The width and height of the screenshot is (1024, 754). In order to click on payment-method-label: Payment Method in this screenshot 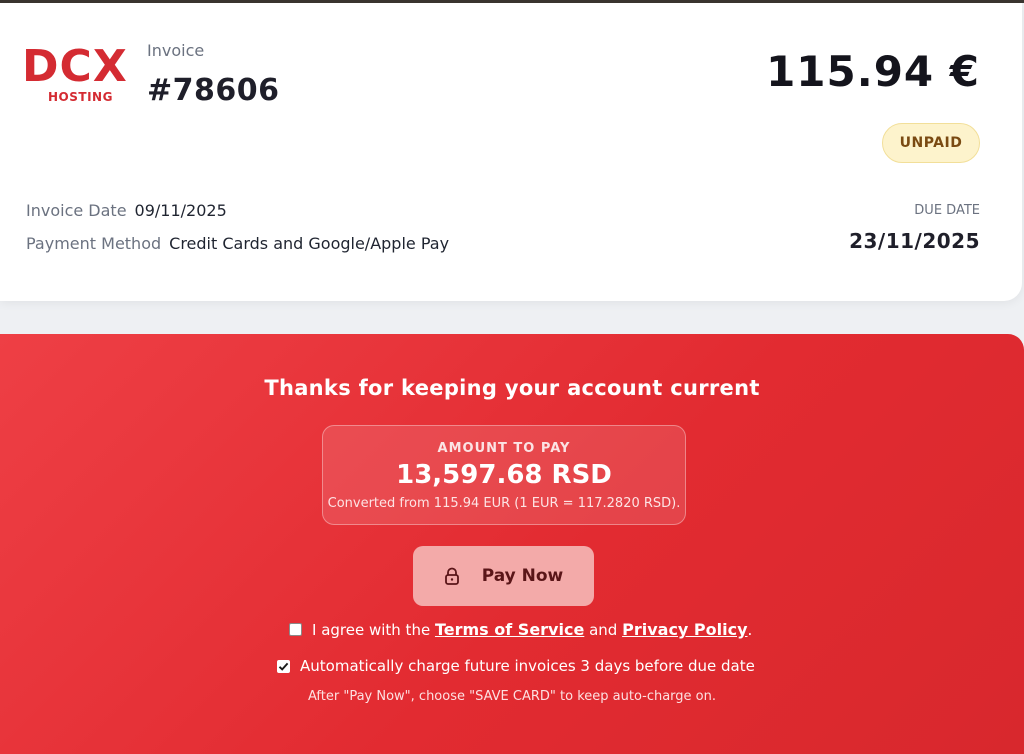, I will do `click(94, 243)`.